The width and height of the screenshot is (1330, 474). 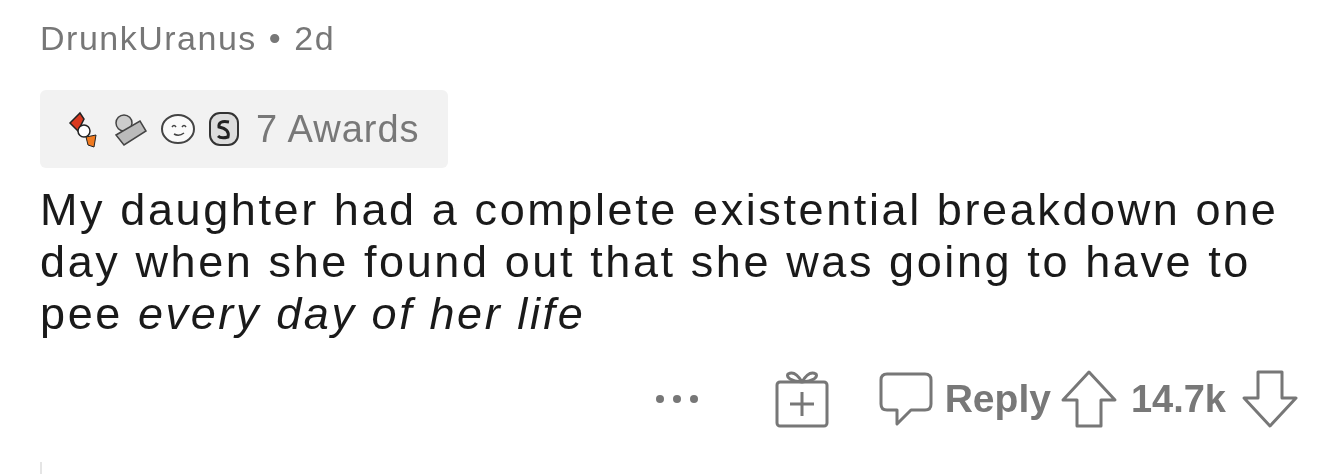 I want to click on award-icon, so click(x=224, y=129).